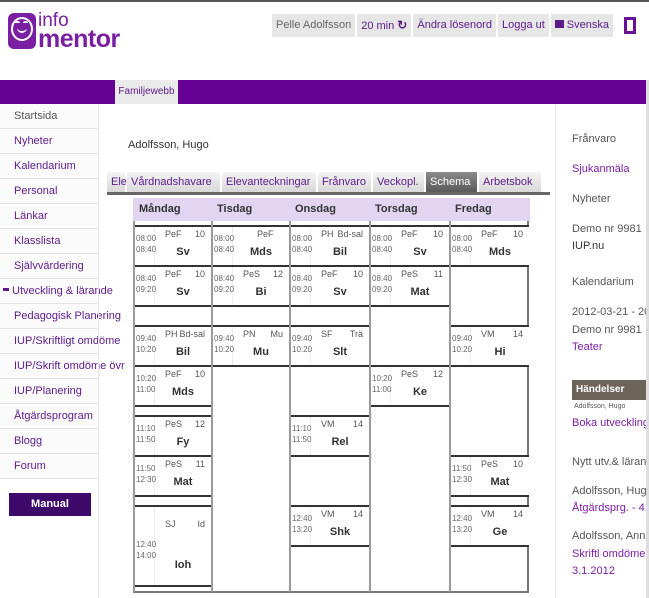 The image size is (649, 598). What do you see at coordinates (357, 514) in the screenshot?
I see `lesson-room: 14` at bounding box center [357, 514].